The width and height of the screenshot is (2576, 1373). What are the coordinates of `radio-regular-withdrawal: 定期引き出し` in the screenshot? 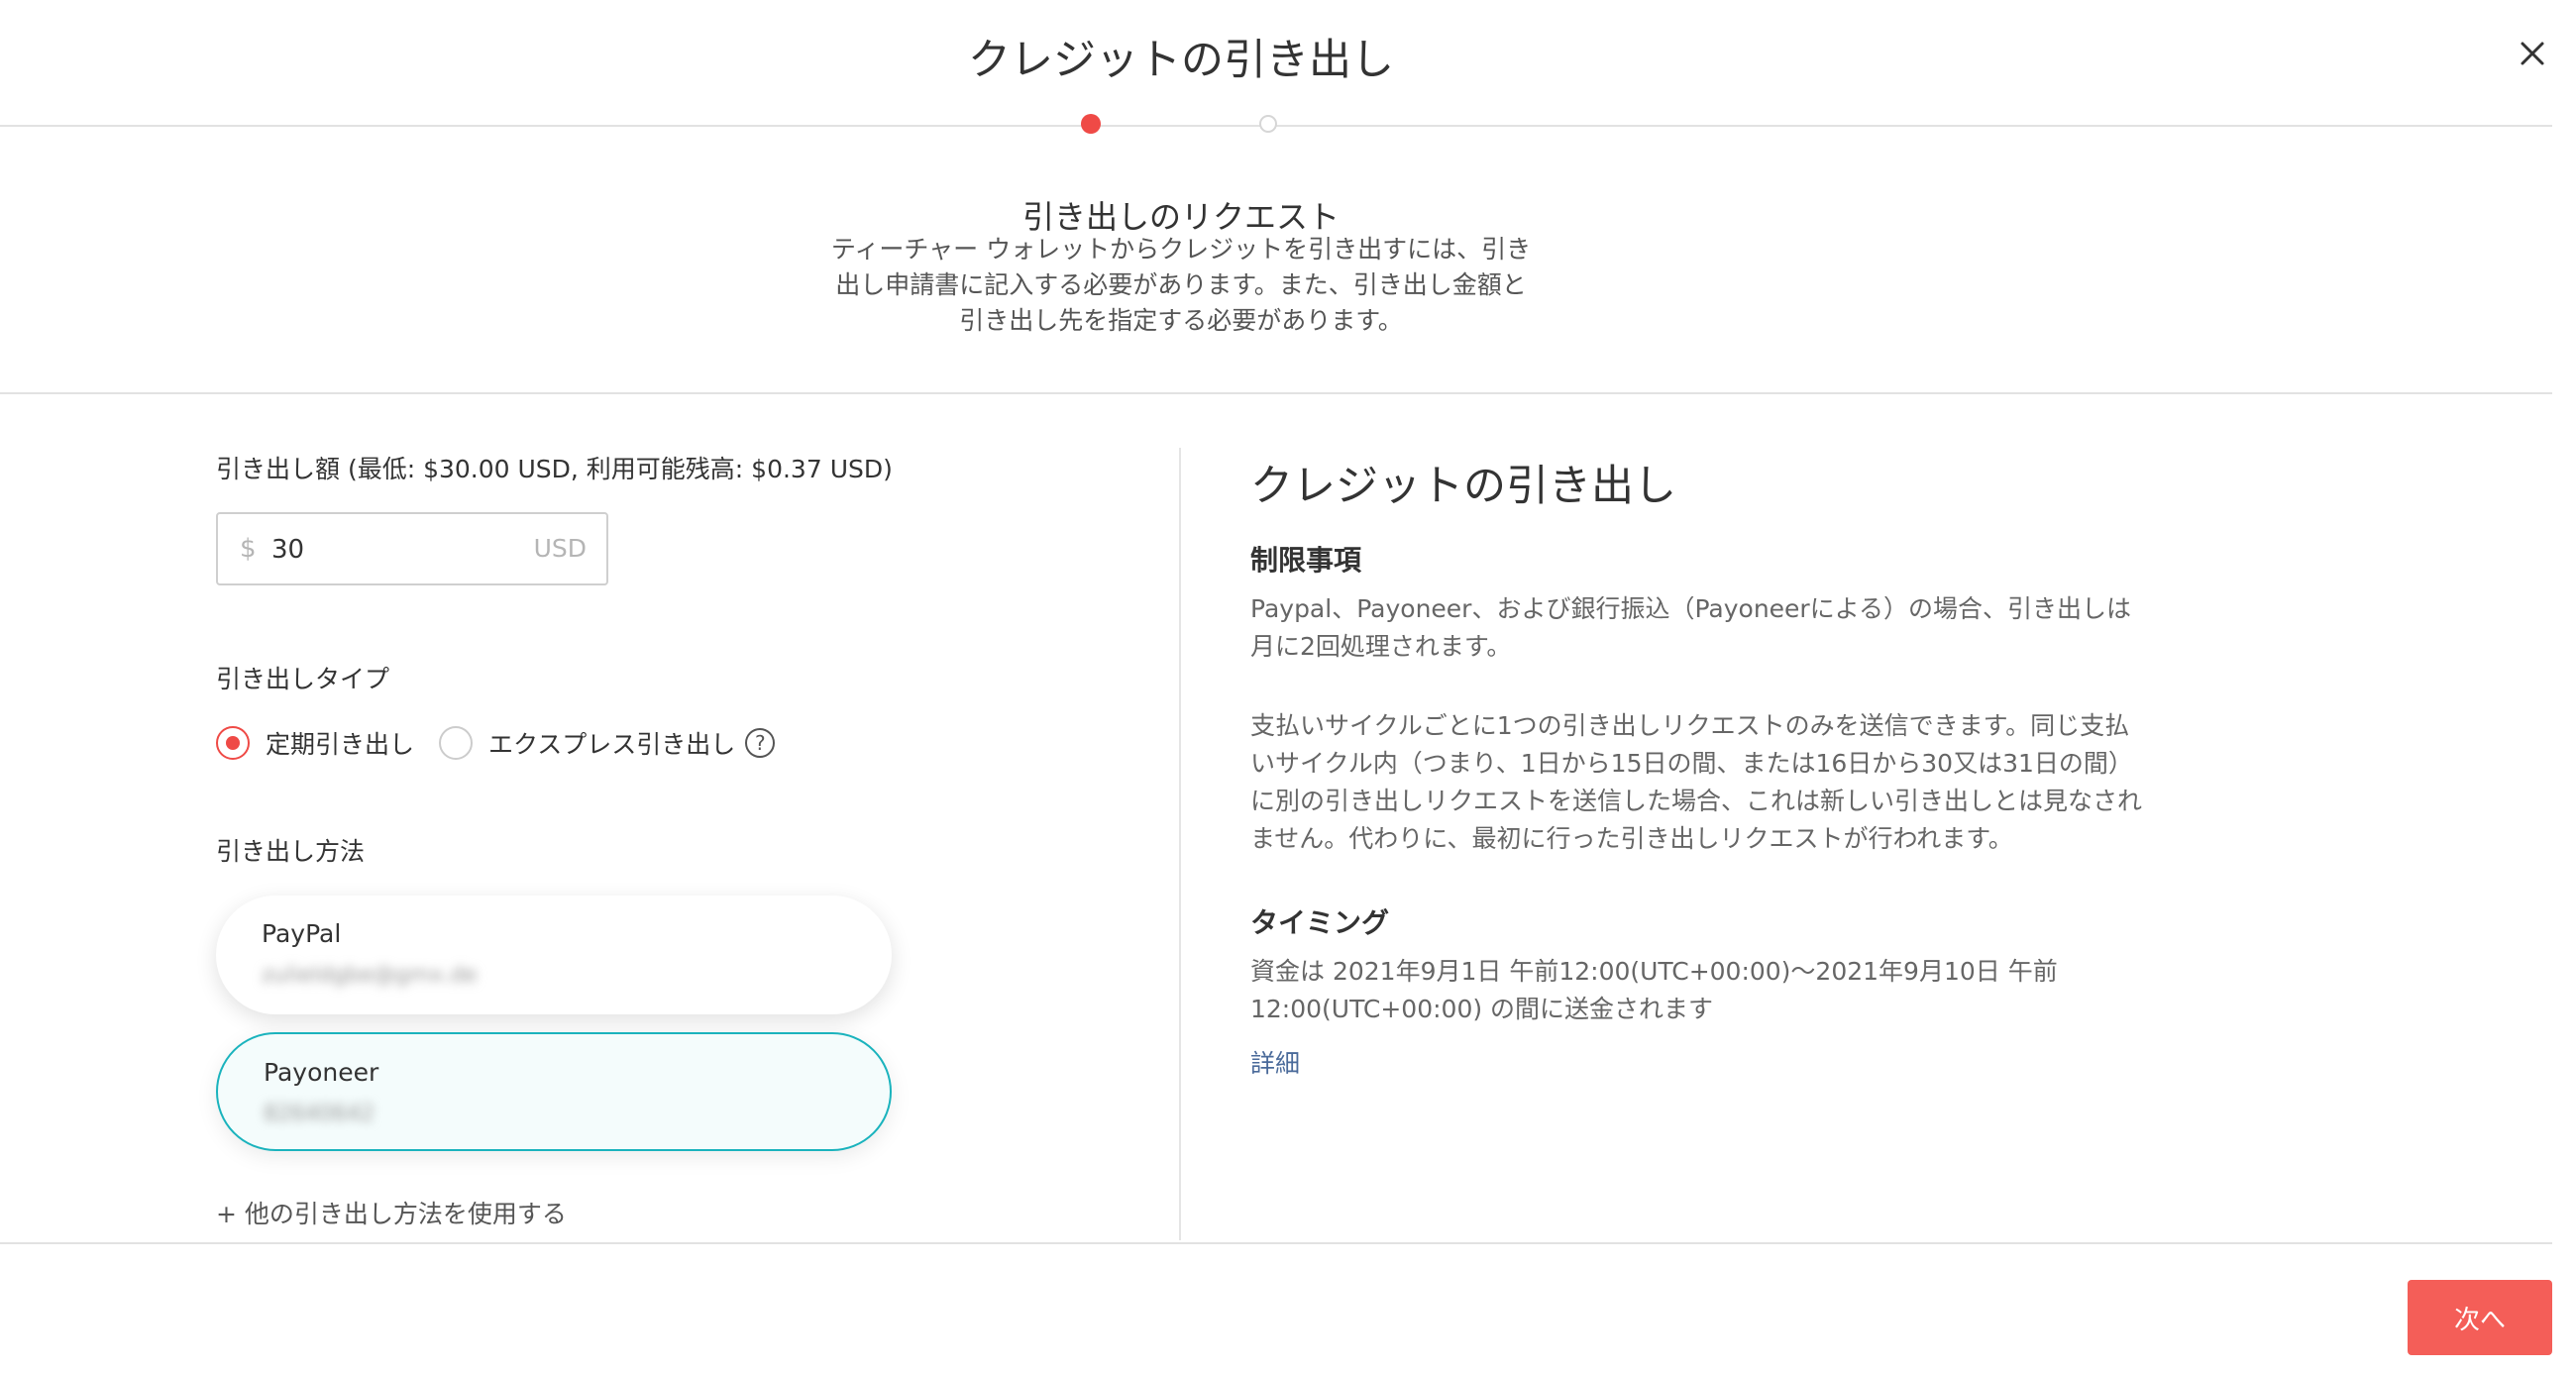 It's located at (315, 743).